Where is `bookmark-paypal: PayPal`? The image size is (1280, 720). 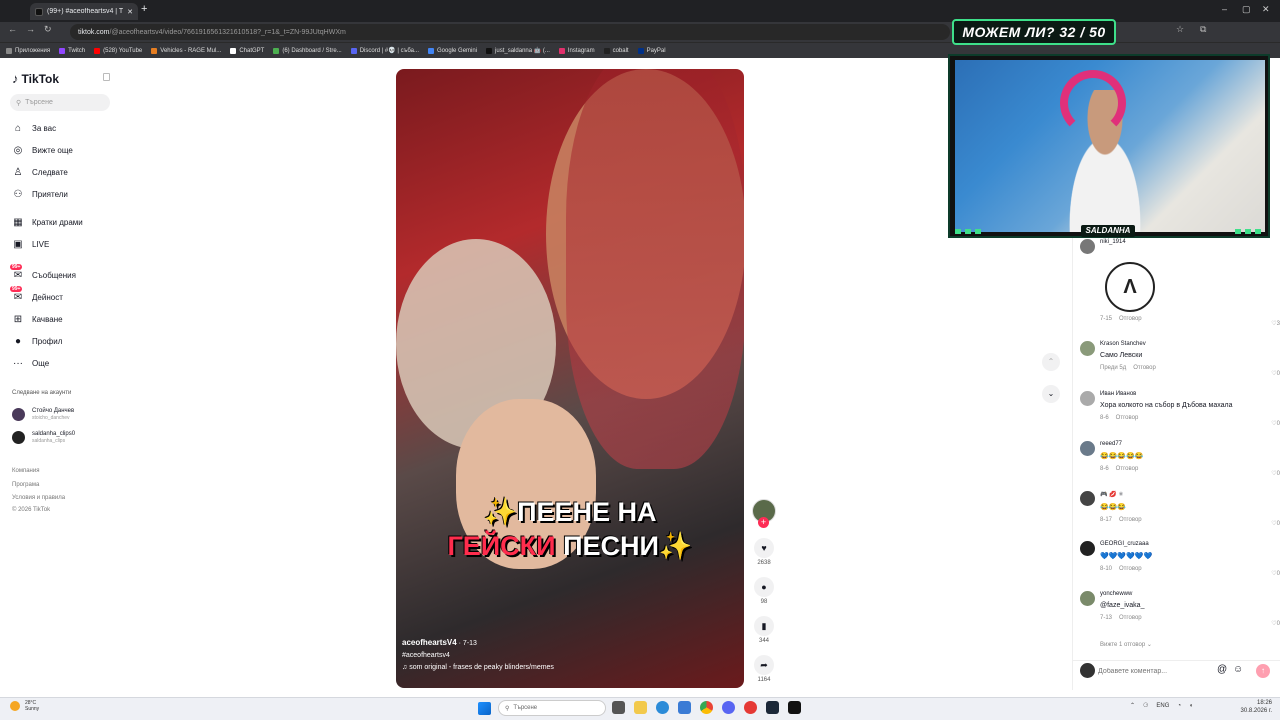 bookmark-paypal: PayPal is located at coordinates (651, 50).